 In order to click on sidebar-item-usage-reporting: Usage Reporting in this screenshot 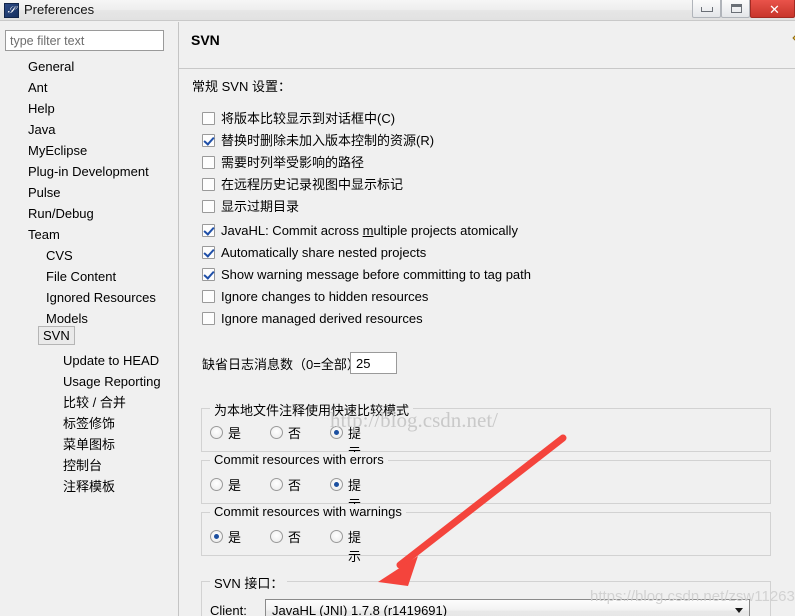, I will do `click(112, 381)`.